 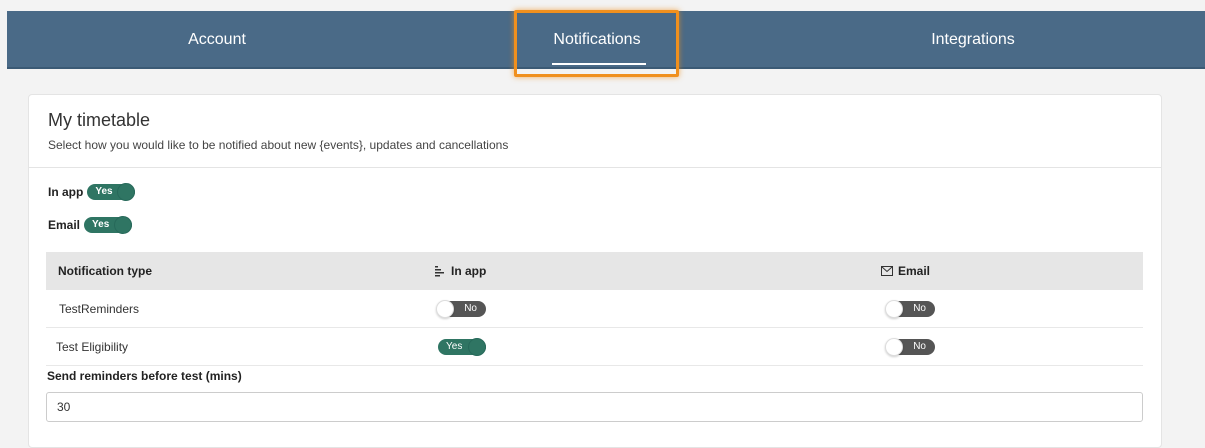 I want to click on reminder-minutes-input, so click(x=594, y=407).